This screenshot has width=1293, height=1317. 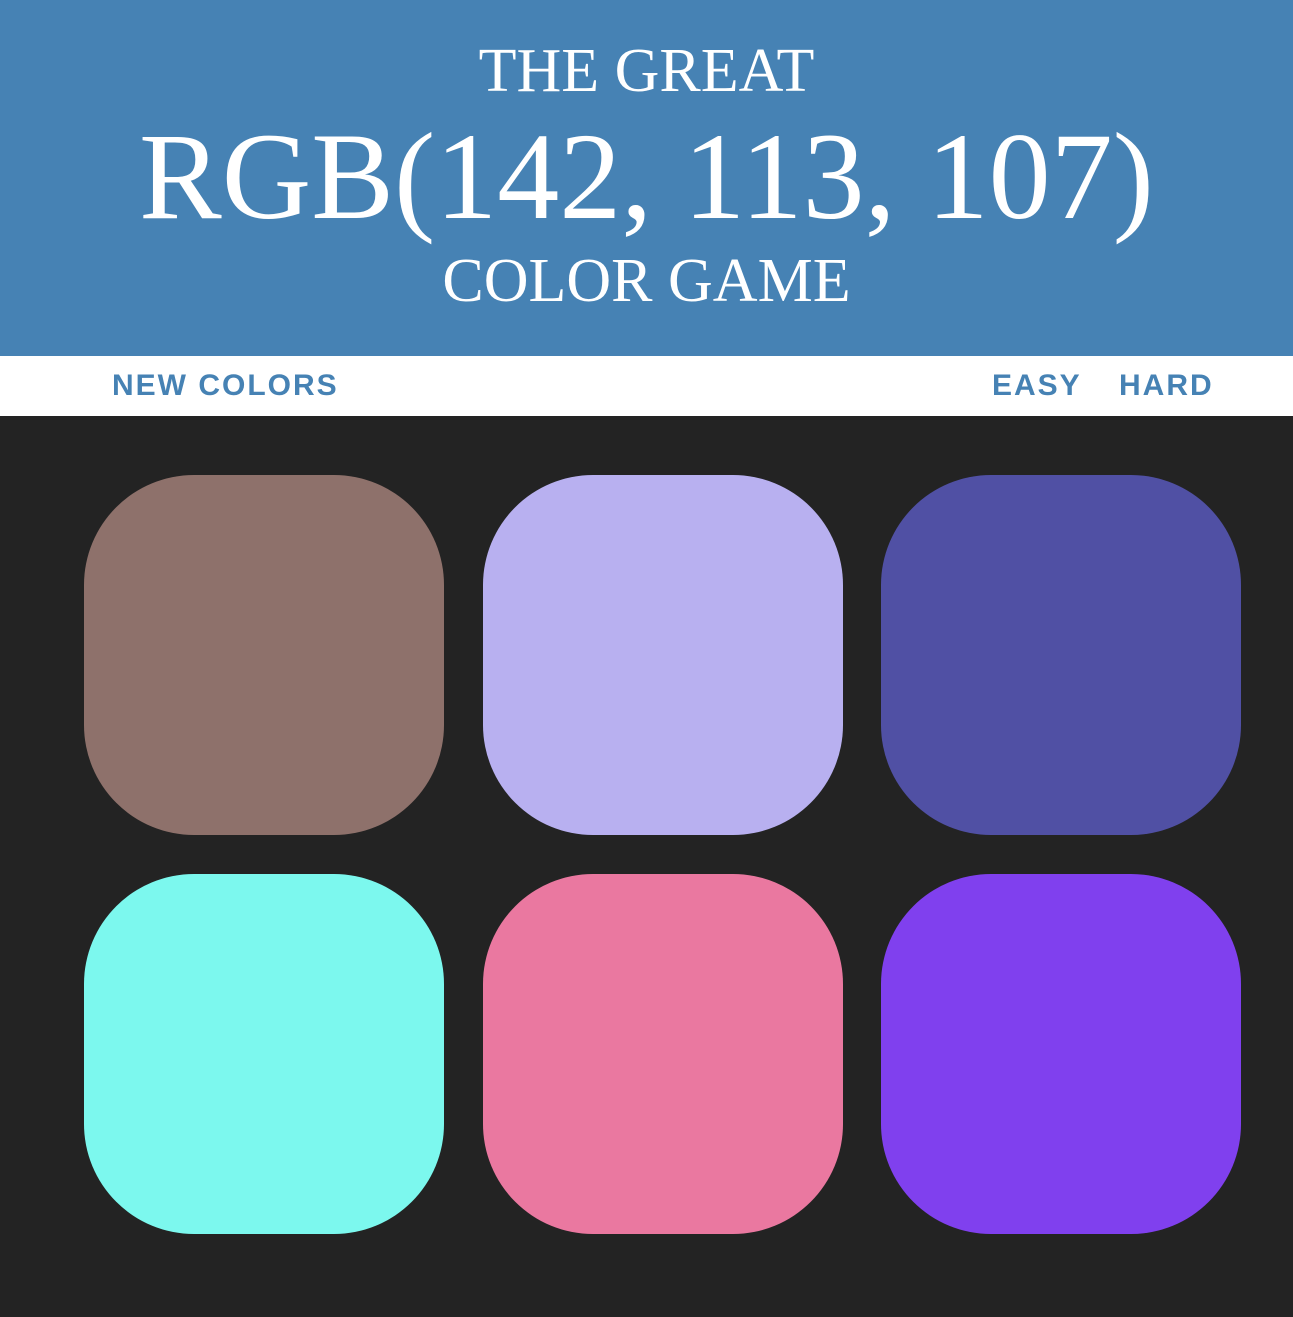 I want to click on title-bottom: COLOR GAME, so click(x=646, y=281).